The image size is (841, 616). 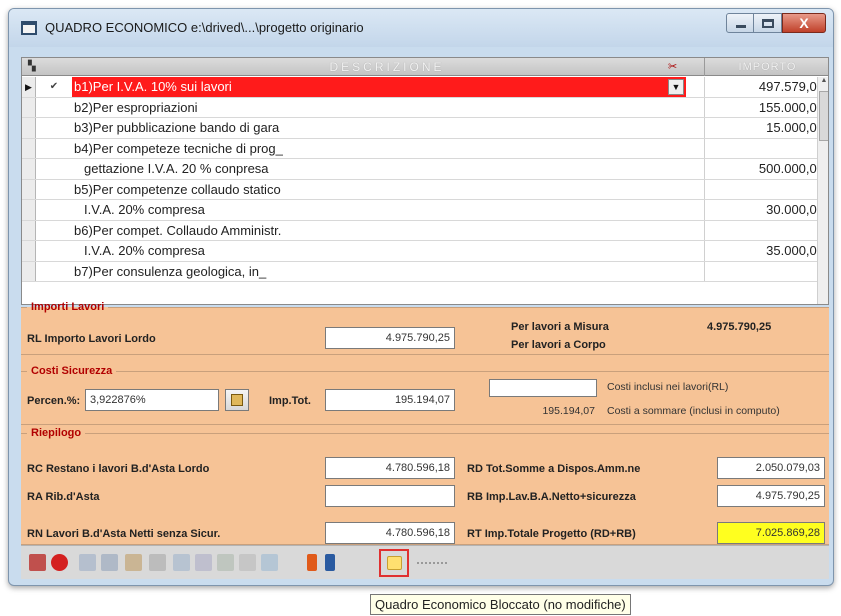 I want to click on arrow-up-icon, so click(x=312, y=562).